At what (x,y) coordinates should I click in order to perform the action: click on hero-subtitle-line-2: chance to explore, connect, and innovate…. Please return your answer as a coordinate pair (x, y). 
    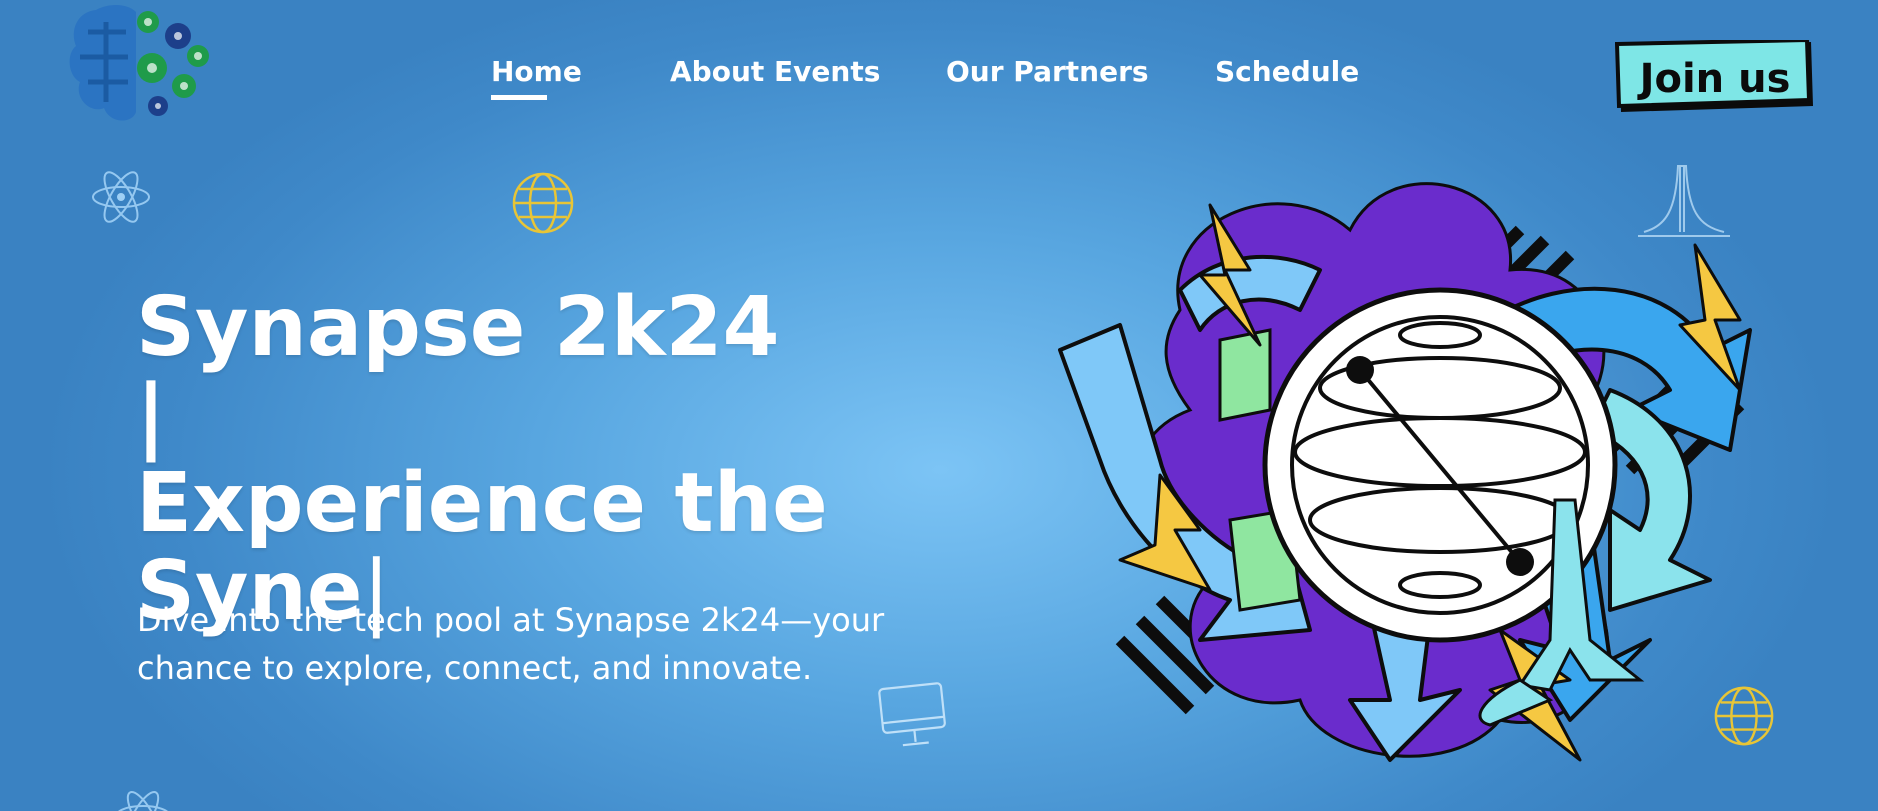
    Looking at the image, I should click on (475, 668).